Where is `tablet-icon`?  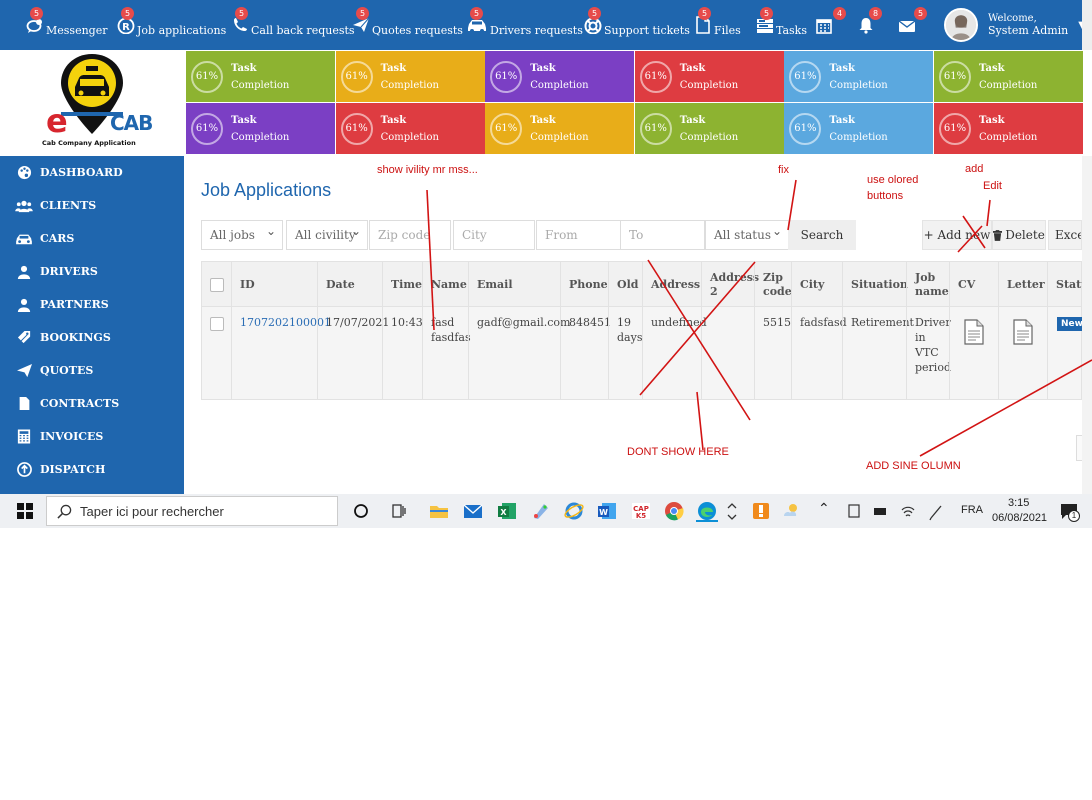 tablet-icon is located at coordinates (854, 511).